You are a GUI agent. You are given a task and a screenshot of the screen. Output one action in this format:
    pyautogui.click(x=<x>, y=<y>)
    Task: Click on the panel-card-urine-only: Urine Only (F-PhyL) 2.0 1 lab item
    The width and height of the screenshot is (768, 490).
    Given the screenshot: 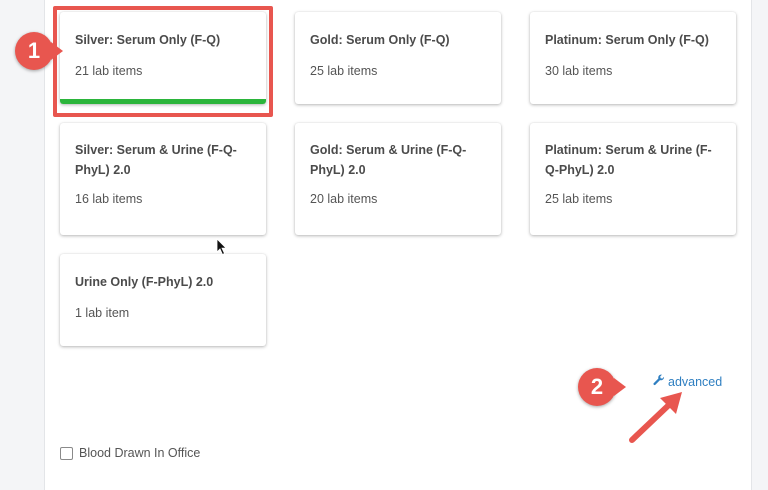 What is the action you would take?
    pyautogui.click(x=163, y=300)
    